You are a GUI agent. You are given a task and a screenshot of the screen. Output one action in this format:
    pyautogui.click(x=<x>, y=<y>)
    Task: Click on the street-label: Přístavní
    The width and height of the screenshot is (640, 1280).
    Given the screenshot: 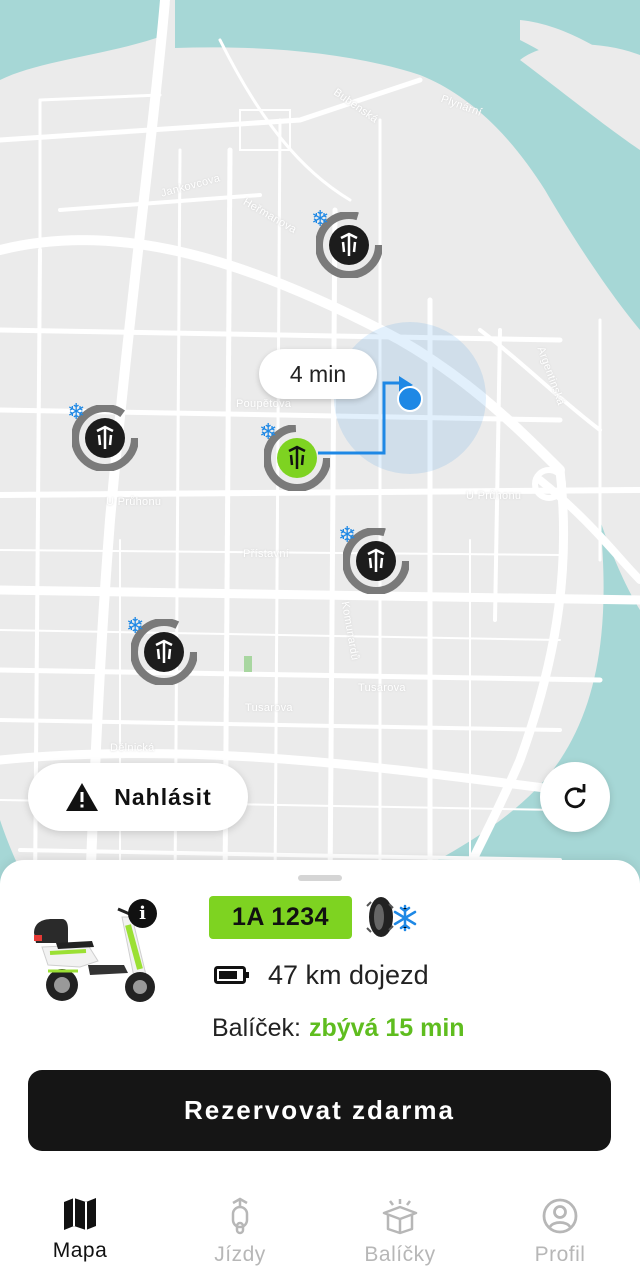 What is the action you would take?
    pyautogui.click(x=266, y=554)
    